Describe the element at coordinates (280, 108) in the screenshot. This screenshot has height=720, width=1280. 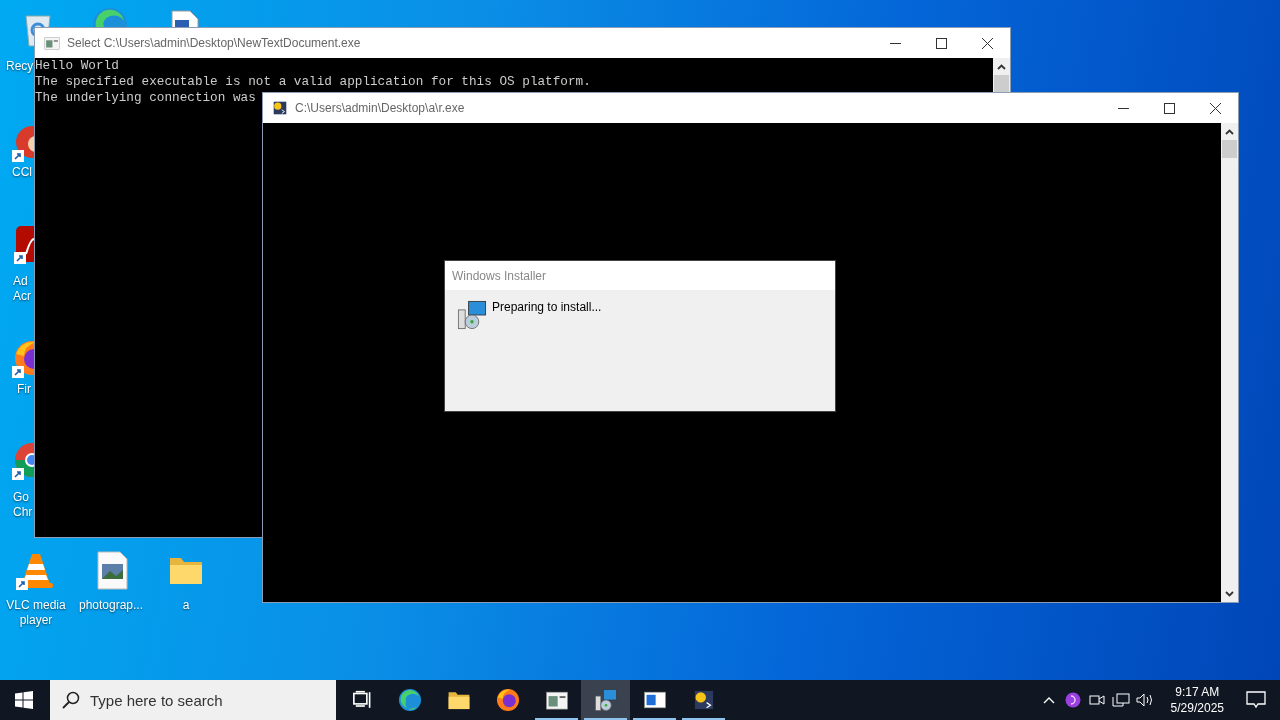
I see `terminal-app-icon` at that location.